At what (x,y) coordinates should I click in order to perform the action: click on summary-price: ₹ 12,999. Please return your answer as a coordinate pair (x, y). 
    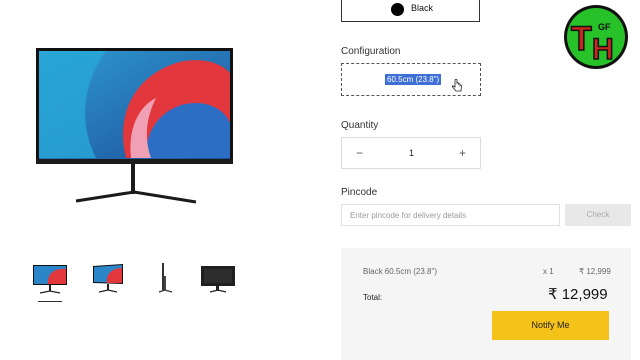
    Looking at the image, I should click on (595, 271).